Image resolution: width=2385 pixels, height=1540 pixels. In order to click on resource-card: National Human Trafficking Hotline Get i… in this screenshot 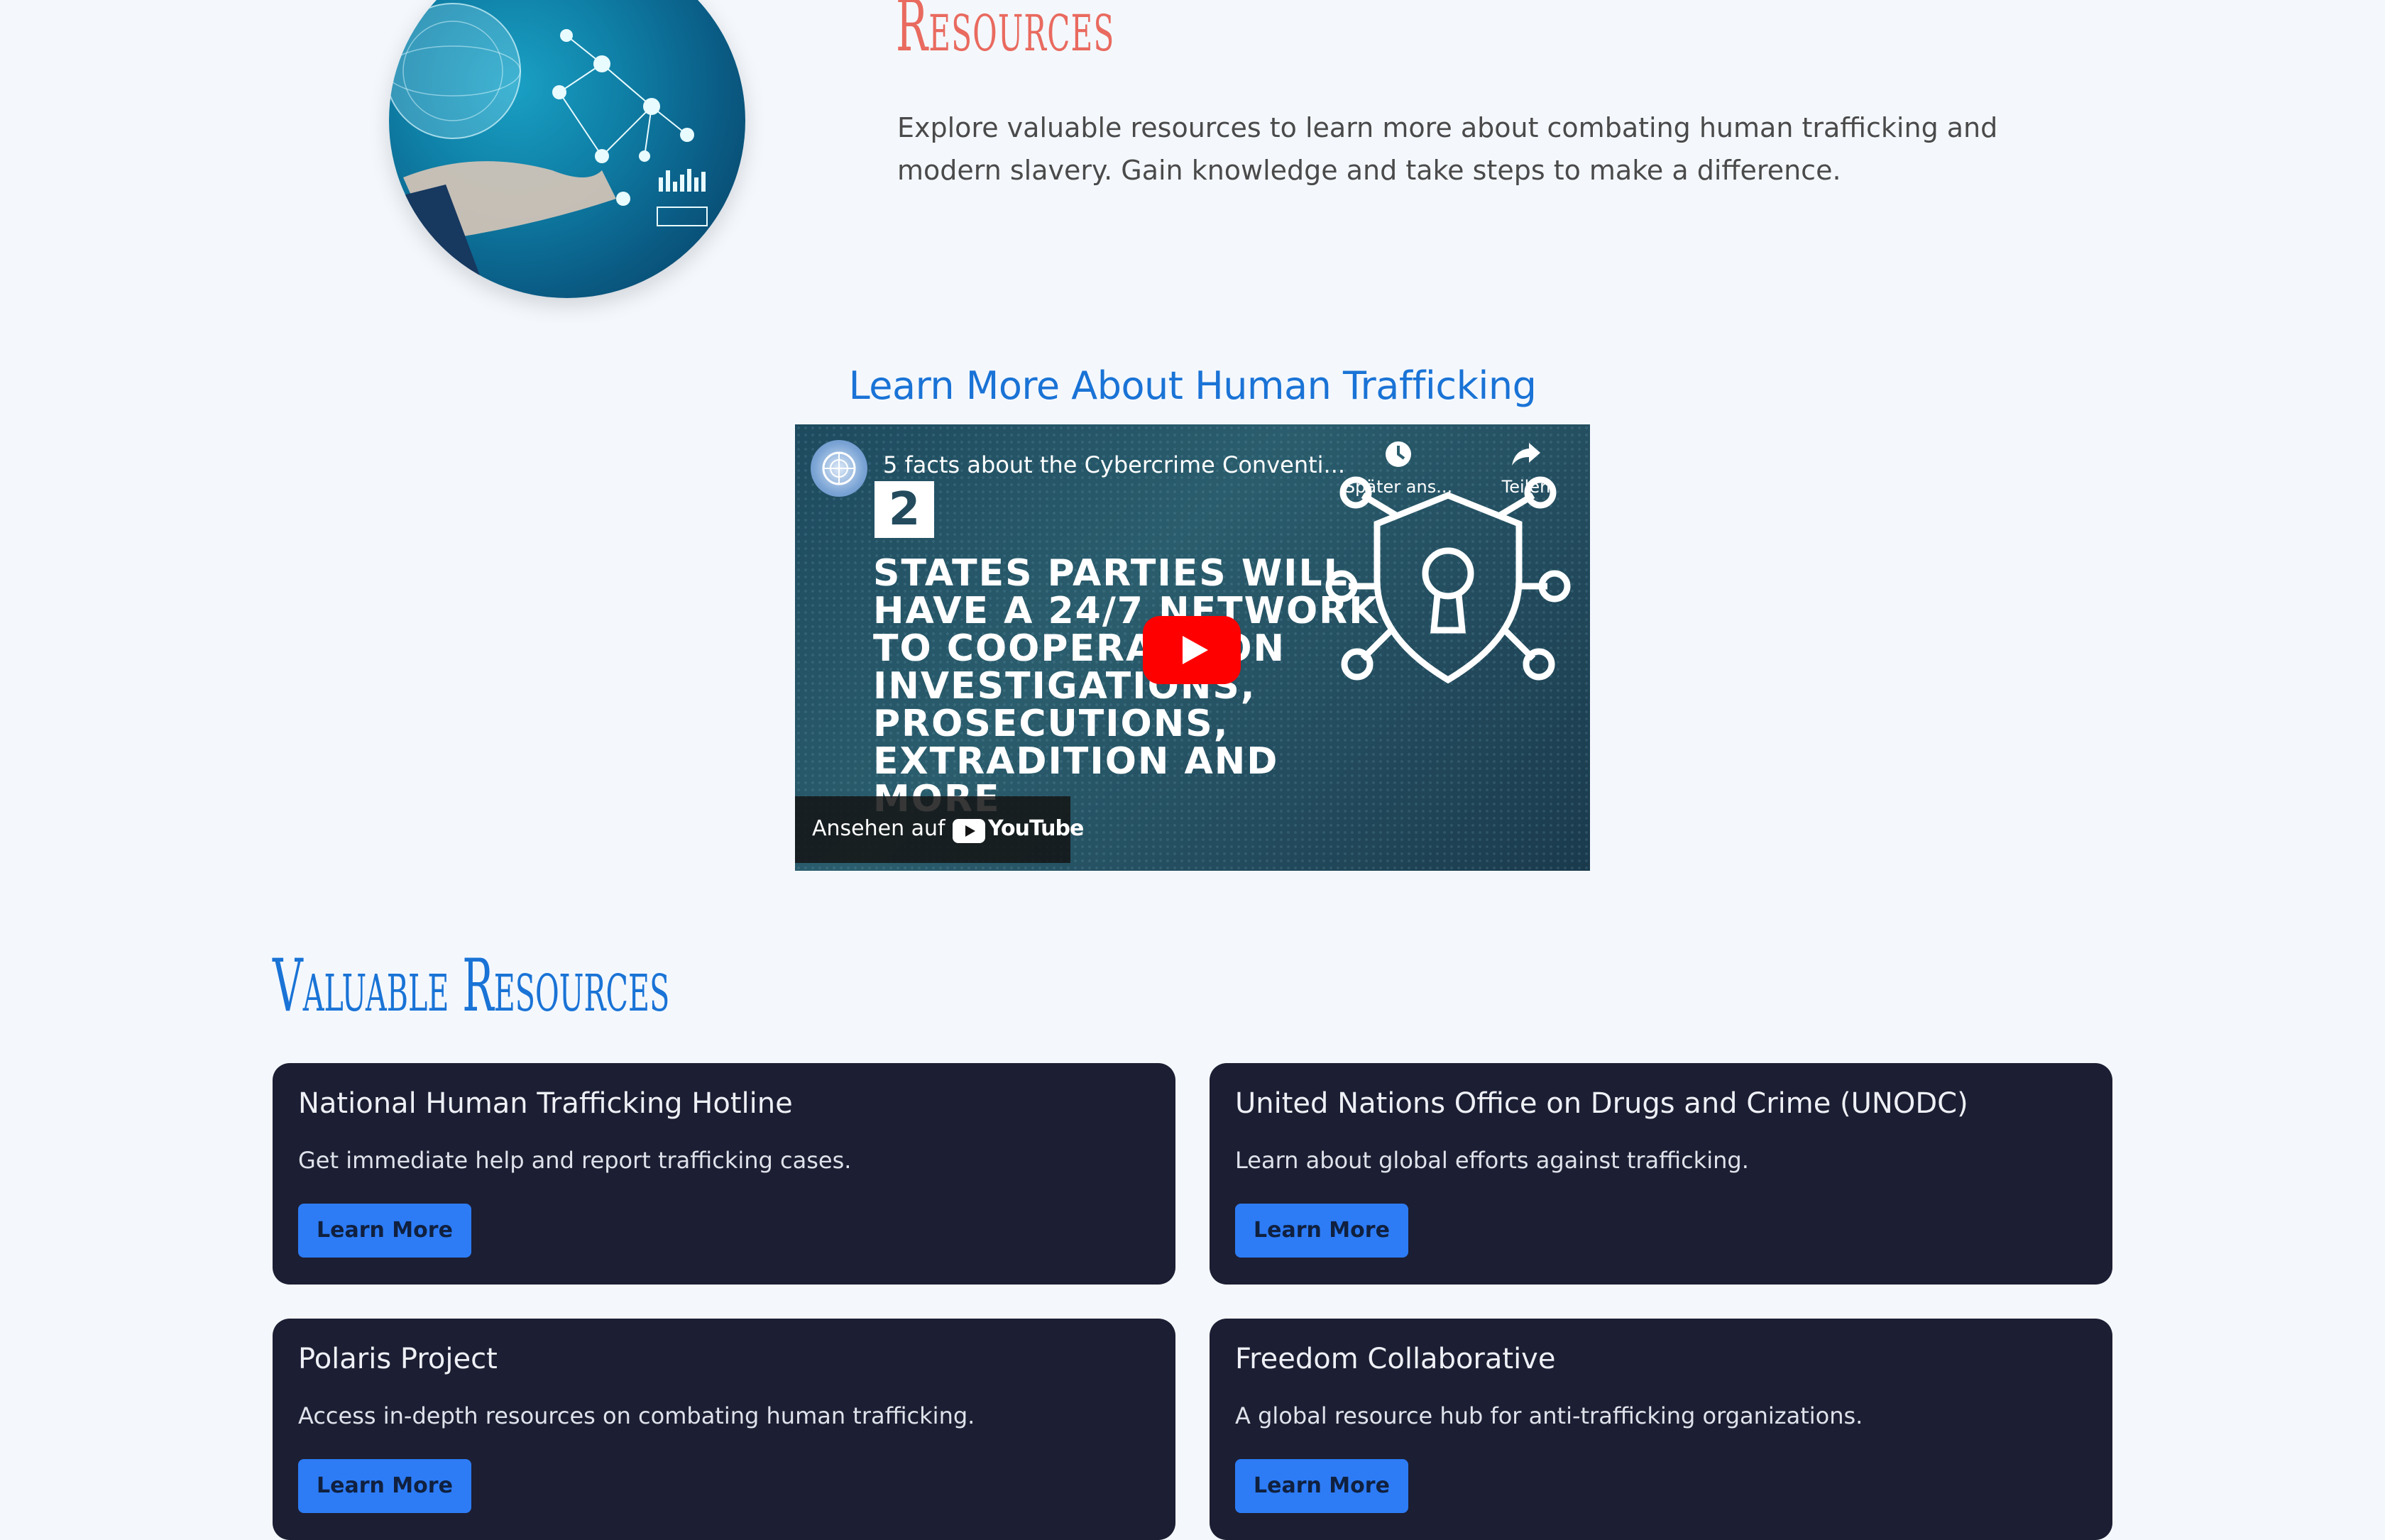, I will do `click(724, 1174)`.